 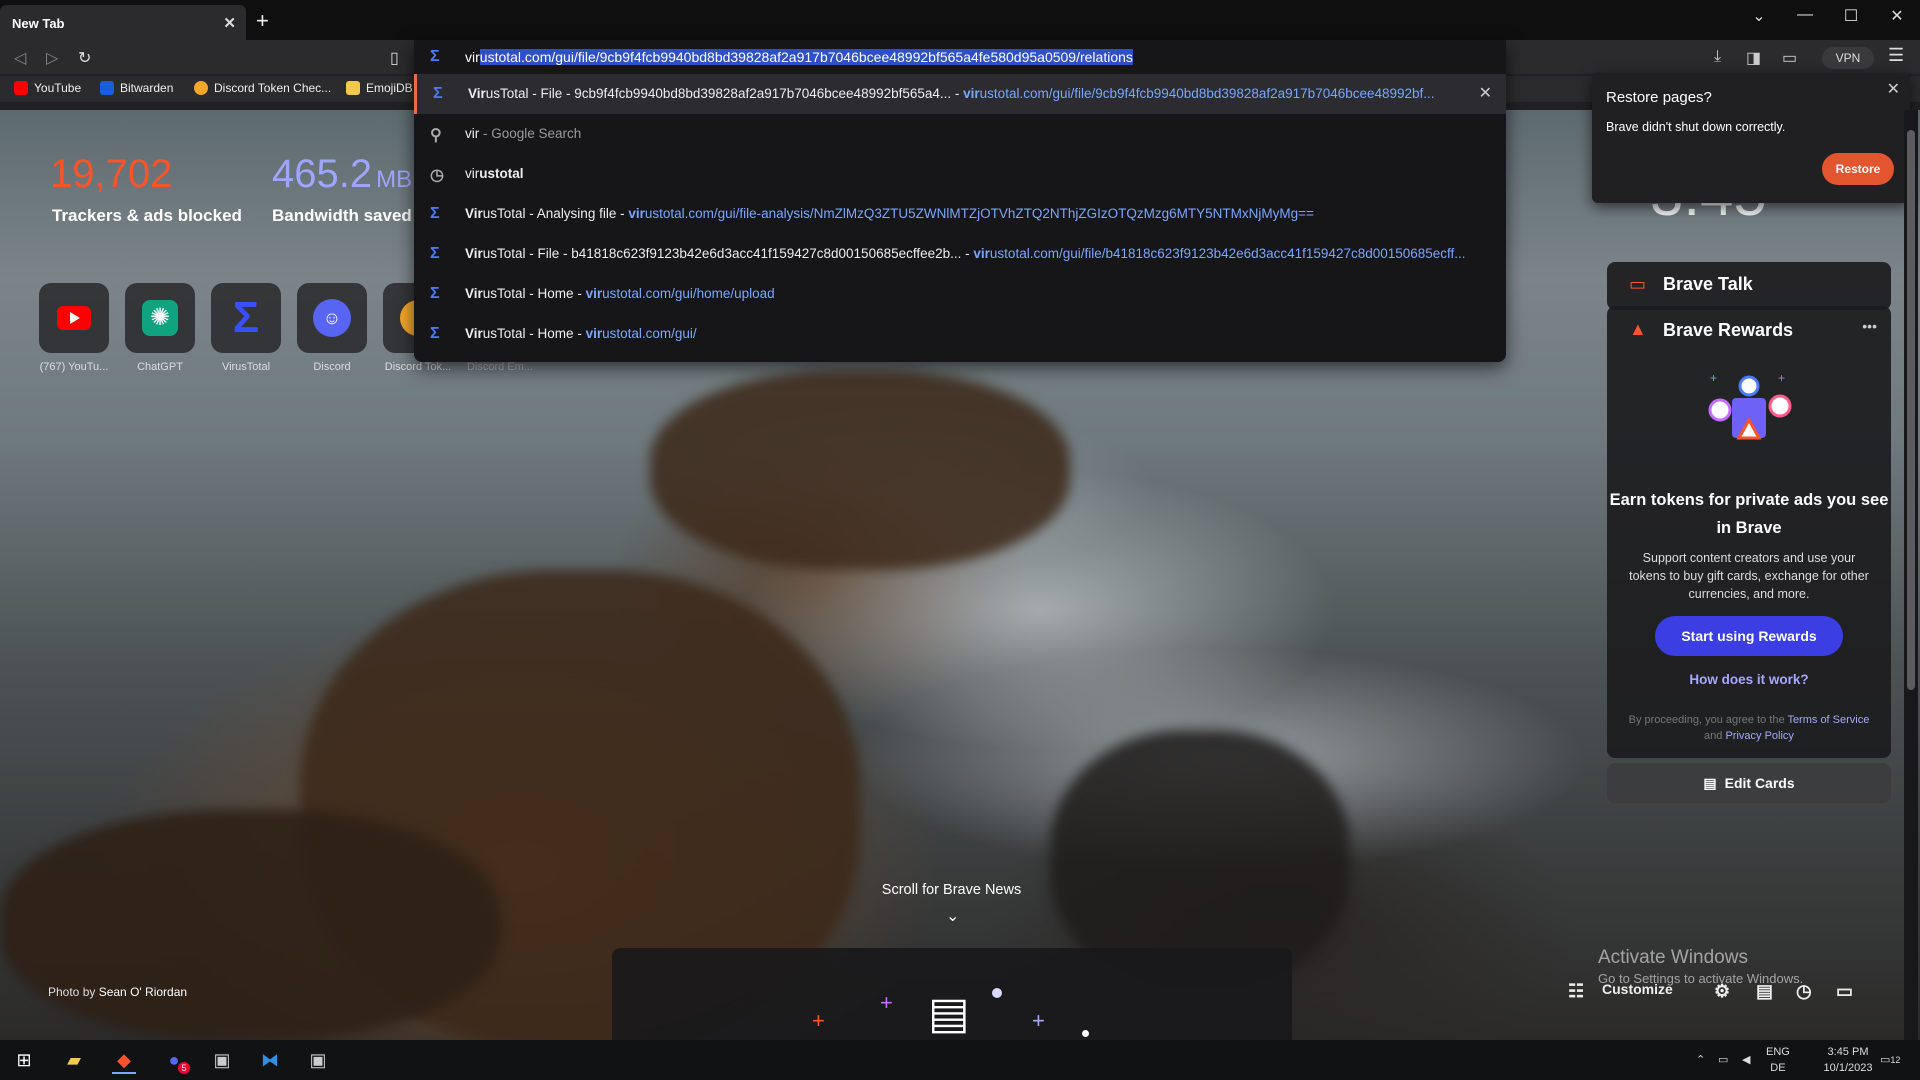 I want to click on chevron-up-icon: ⌃, so click(x=1700, y=1060).